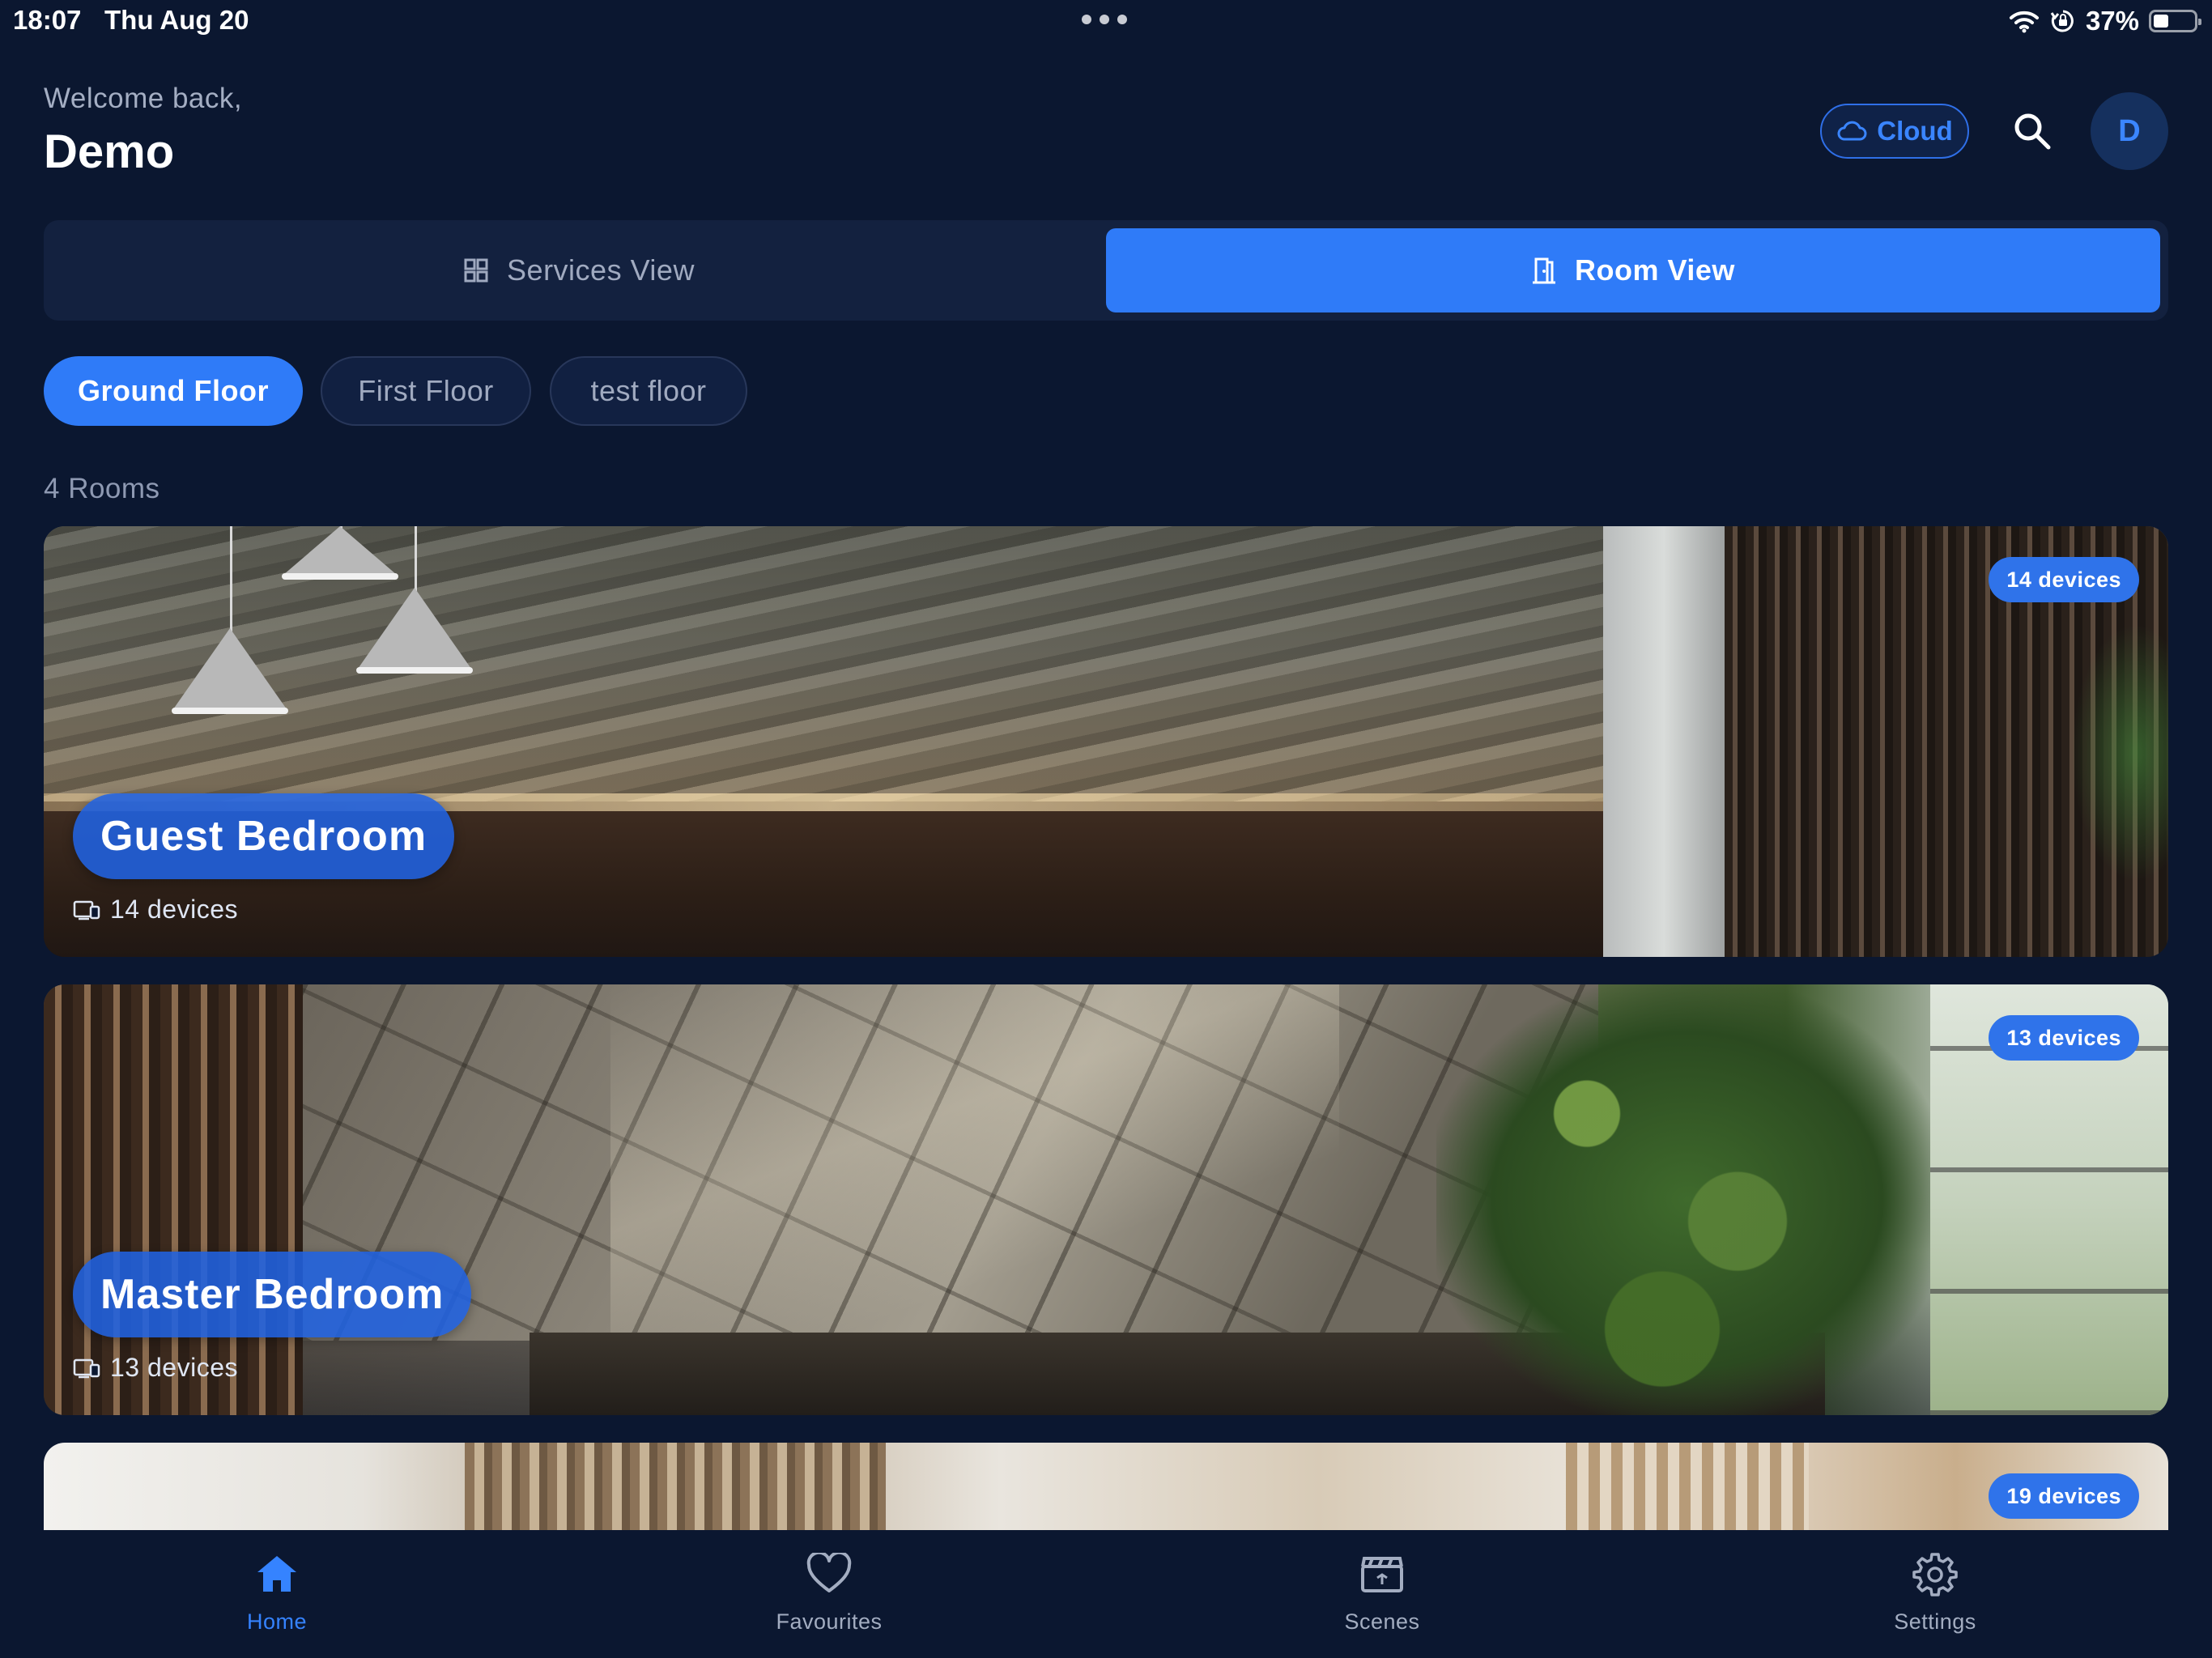 Image resolution: width=2212 pixels, height=1658 pixels. What do you see at coordinates (1935, 1574) in the screenshot?
I see `gear-icon` at bounding box center [1935, 1574].